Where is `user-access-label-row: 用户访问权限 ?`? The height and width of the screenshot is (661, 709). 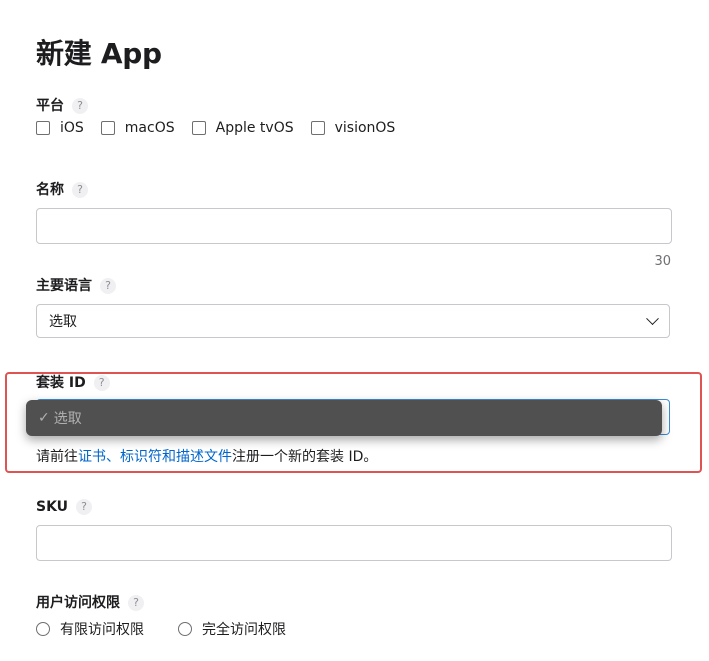 user-access-label-row: 用户访问权限 ? is located at coordinates (90, 603).